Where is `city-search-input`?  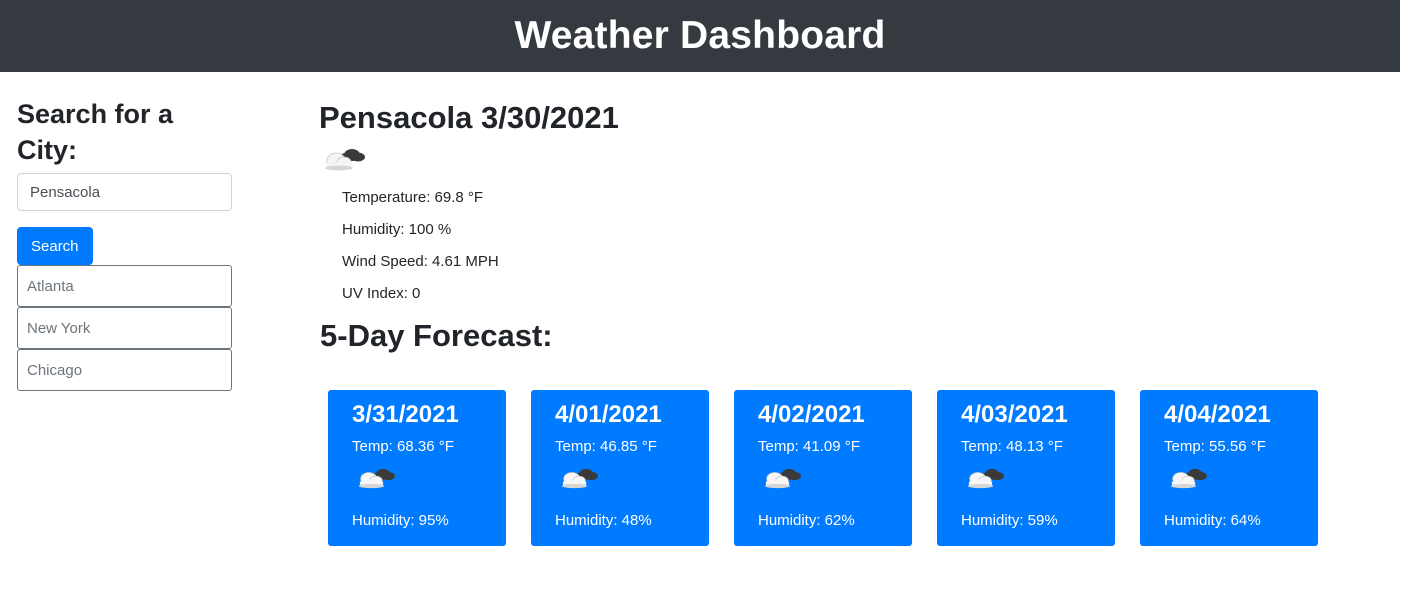
city-search-input is located at coordinates (124, 192).